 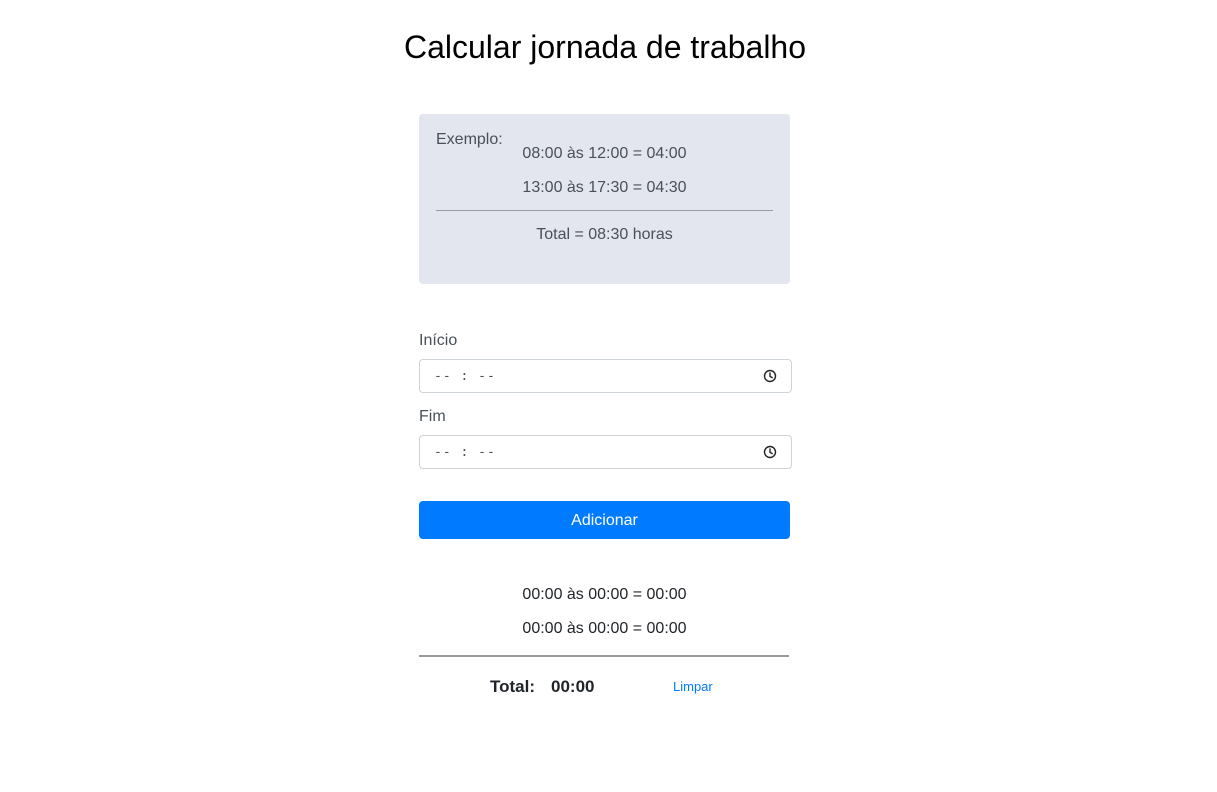 I want to click on add-button: Adicionar, so click(x=604, y=520).